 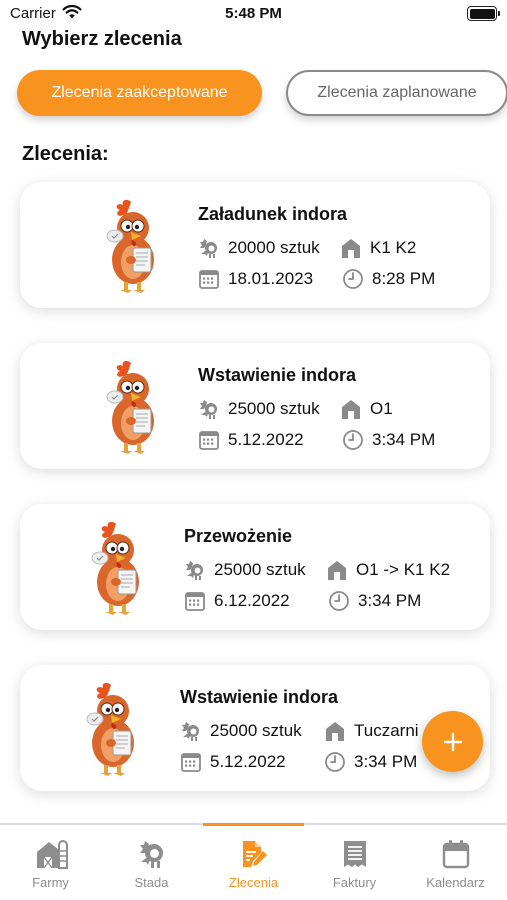 What do you see at coordinates (354, 854) in the screenshot?
I see `receipt-icon` at bounding box center [354, 854].